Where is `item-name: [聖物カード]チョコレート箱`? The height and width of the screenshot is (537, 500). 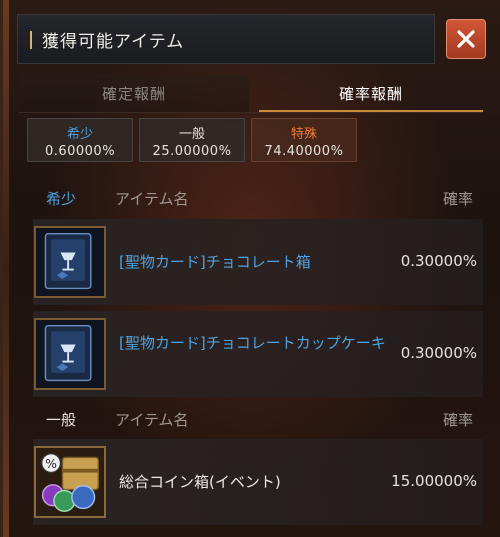
item-name: [聖物カード]チョコレート箱 is located at coordinates (215, 262).